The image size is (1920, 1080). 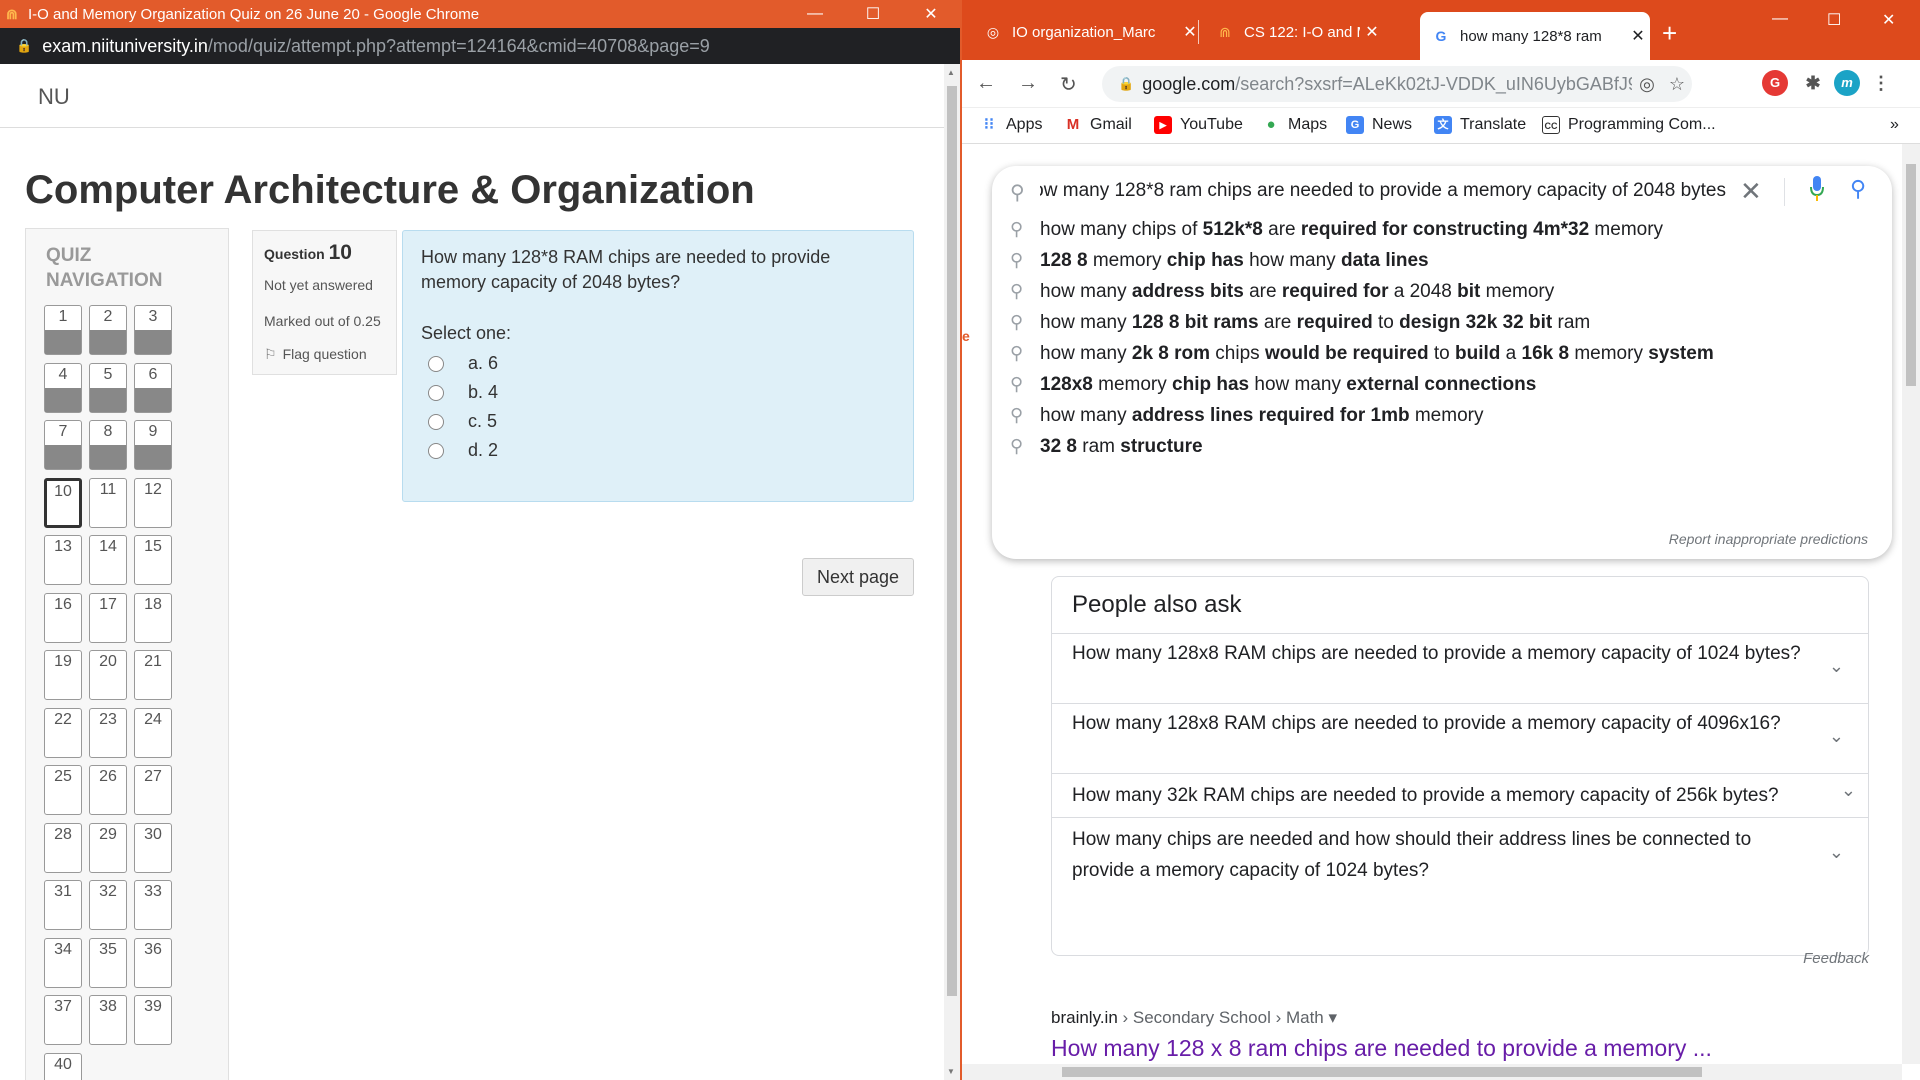 I want to click on quiz-nav-button-13: 13, so click(x=63, y=560).